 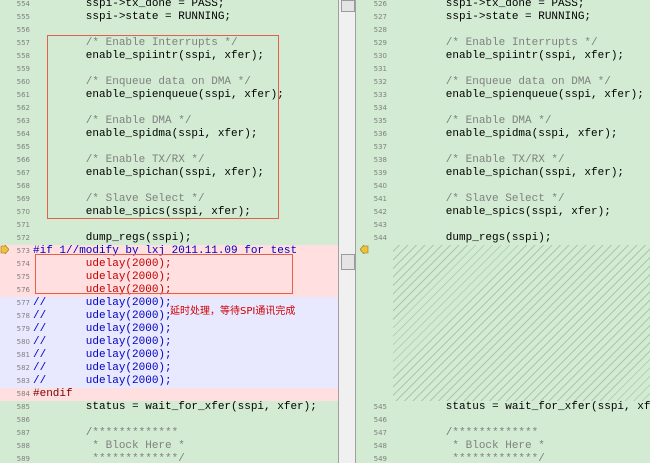 I want to click on code-text: sspi->tx_done = PASS;, so click(x=489, y=5).